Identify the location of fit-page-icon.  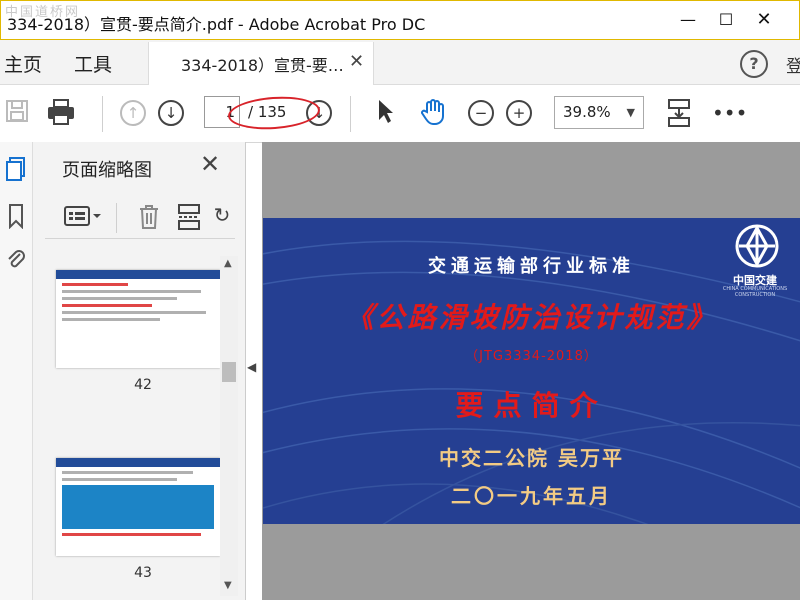
(679, 113).